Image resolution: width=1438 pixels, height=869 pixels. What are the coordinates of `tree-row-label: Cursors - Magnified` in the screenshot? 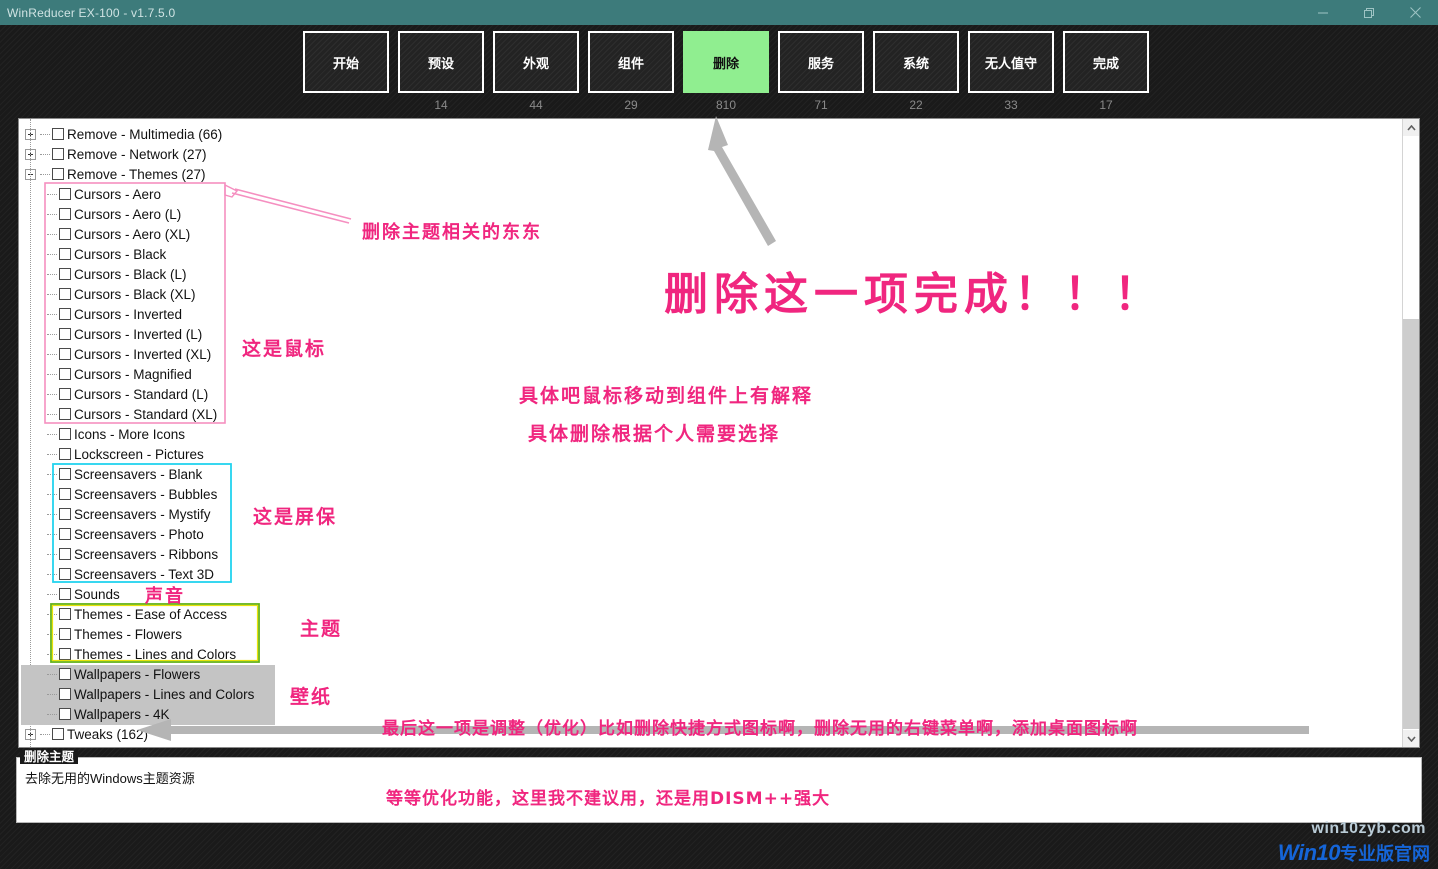 It's located at (133, 374).